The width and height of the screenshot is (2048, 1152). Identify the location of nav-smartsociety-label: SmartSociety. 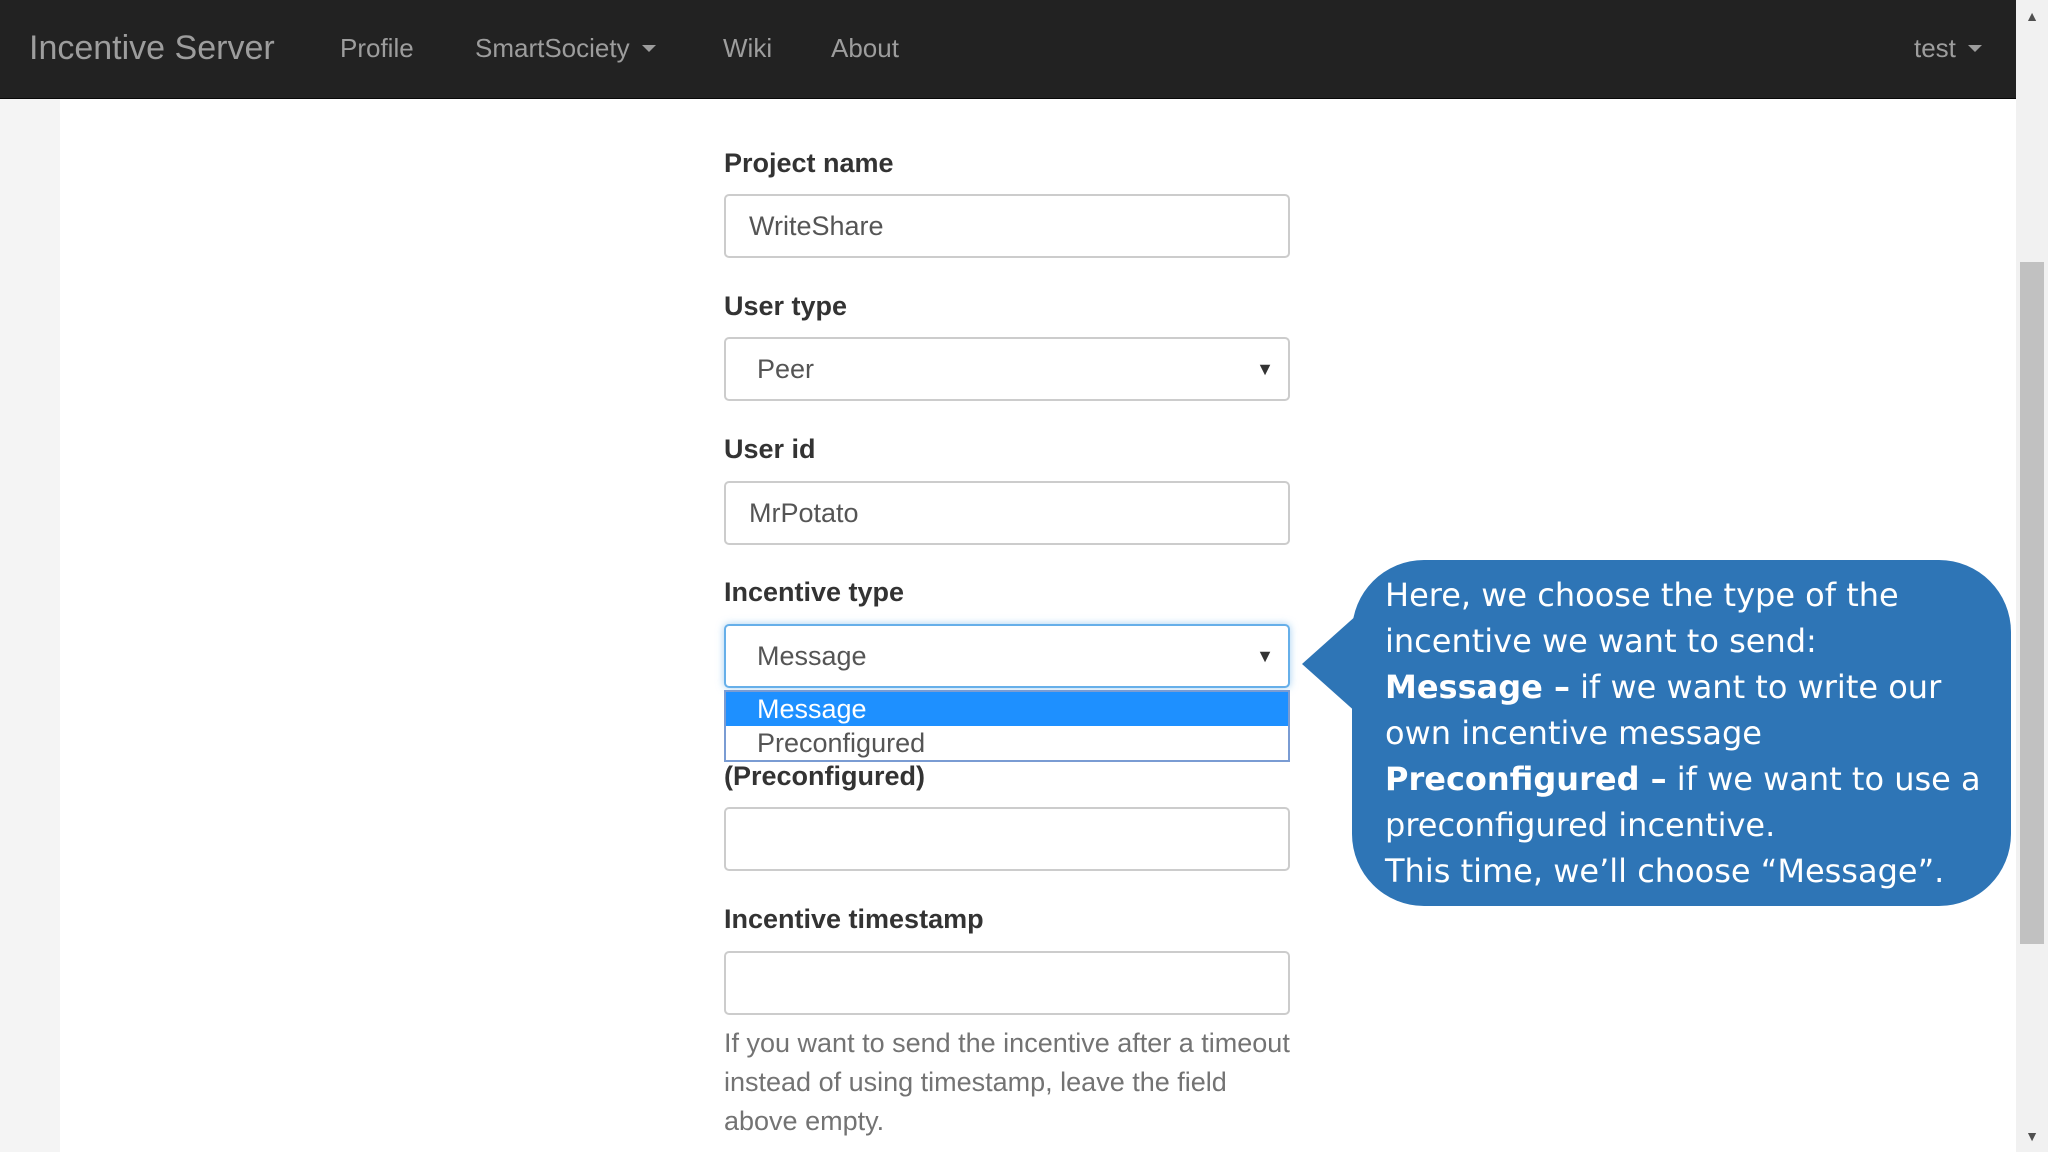
(552, 48).